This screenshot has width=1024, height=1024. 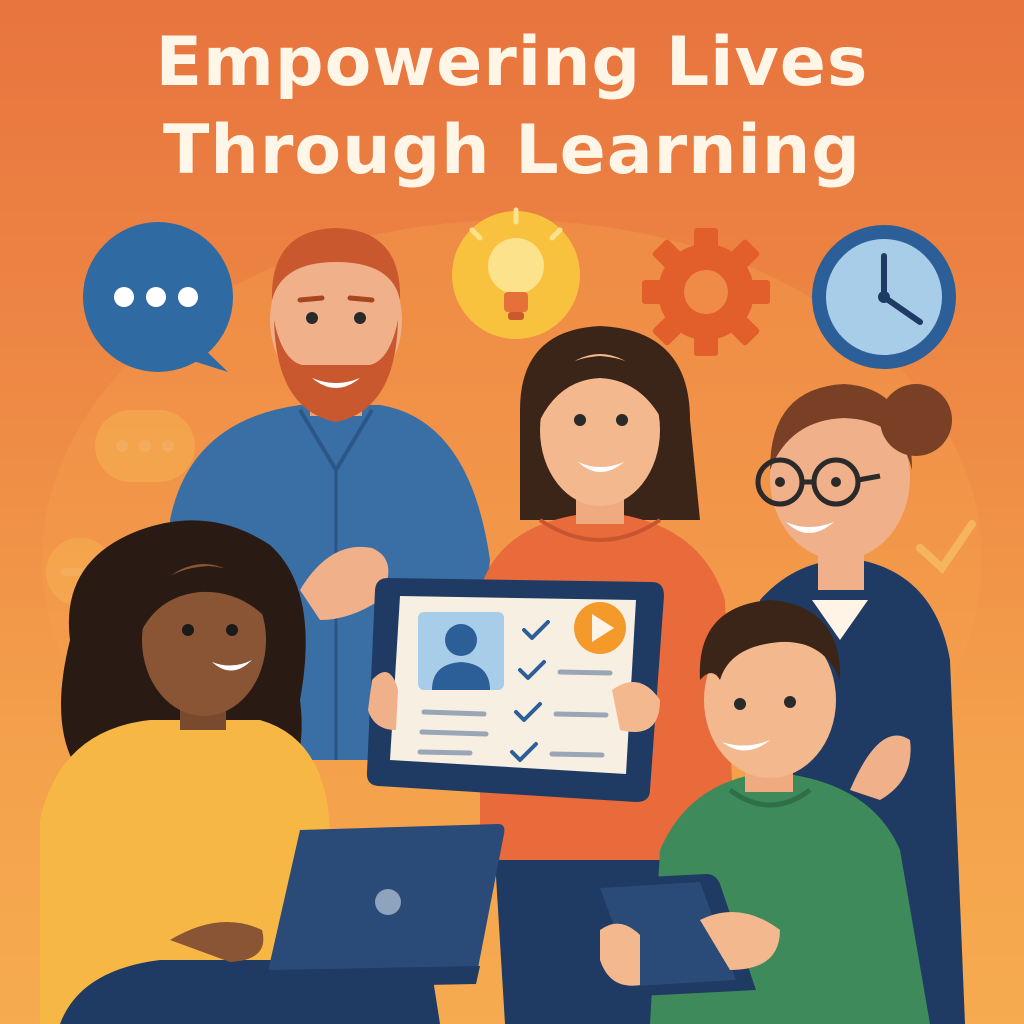 What do you see at coordinates (516, 273) in the screenshot?
I see `lightbulb-icon` at bounding box center [516, 273].